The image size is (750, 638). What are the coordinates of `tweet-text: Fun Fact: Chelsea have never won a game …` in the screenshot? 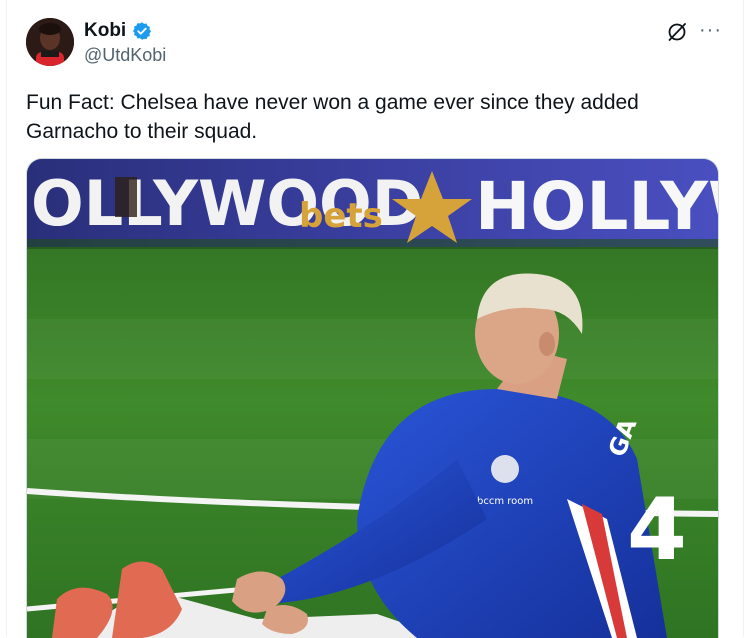 It's located at (332, 117).